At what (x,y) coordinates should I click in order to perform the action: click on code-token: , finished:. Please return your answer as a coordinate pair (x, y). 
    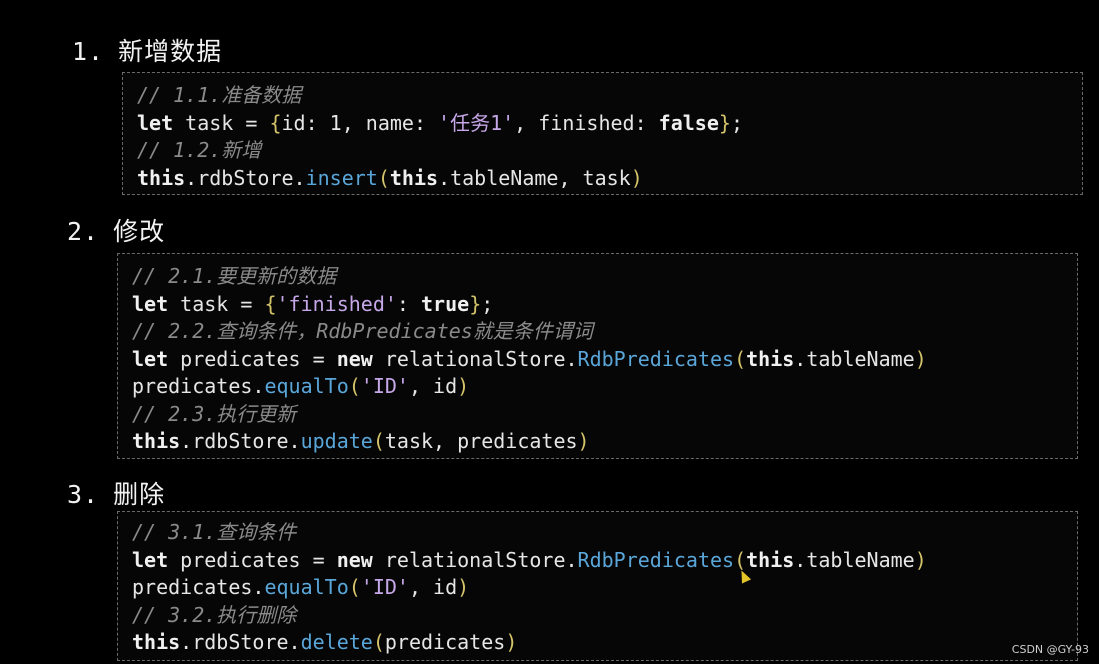
    Looking at the image, I should click on (586, 122).